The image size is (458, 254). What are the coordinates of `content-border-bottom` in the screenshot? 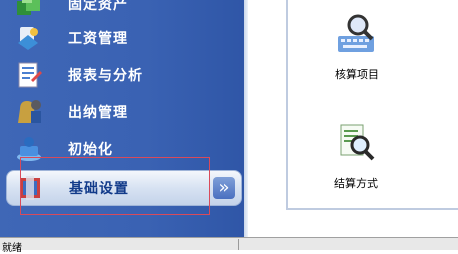 It's located at (372, 209).